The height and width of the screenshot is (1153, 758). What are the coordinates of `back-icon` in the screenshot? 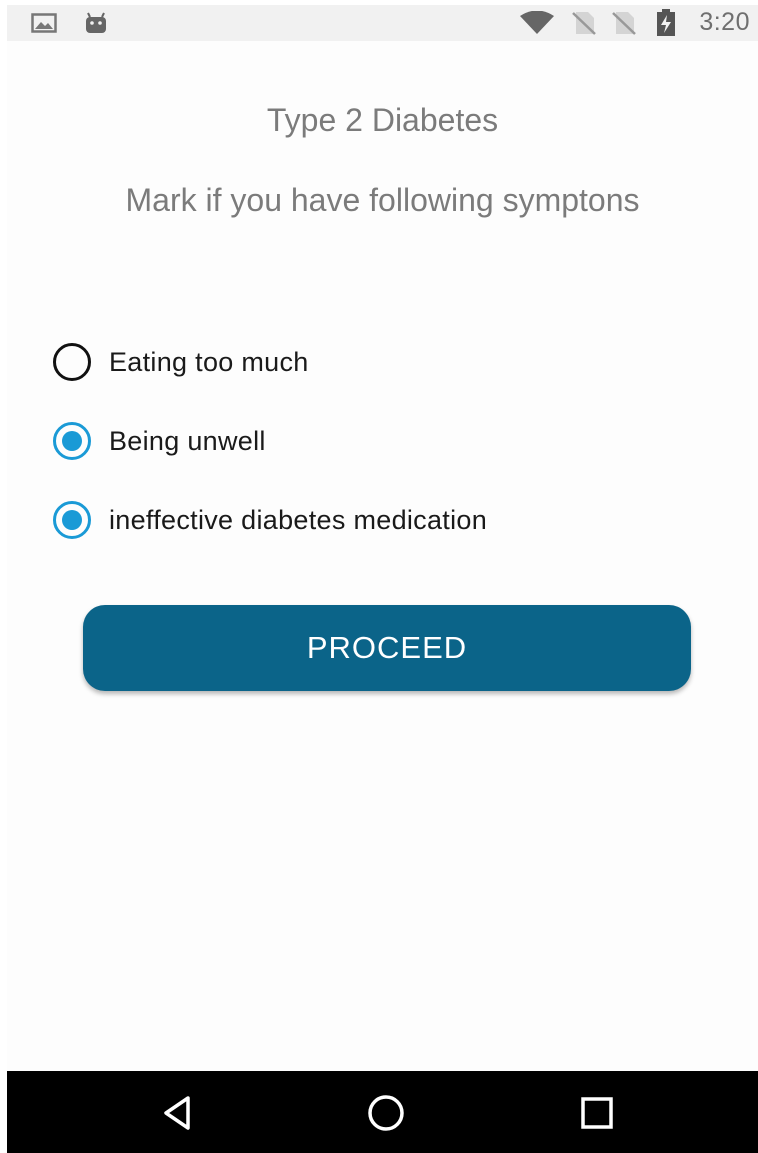 It's located at (177, 1113).